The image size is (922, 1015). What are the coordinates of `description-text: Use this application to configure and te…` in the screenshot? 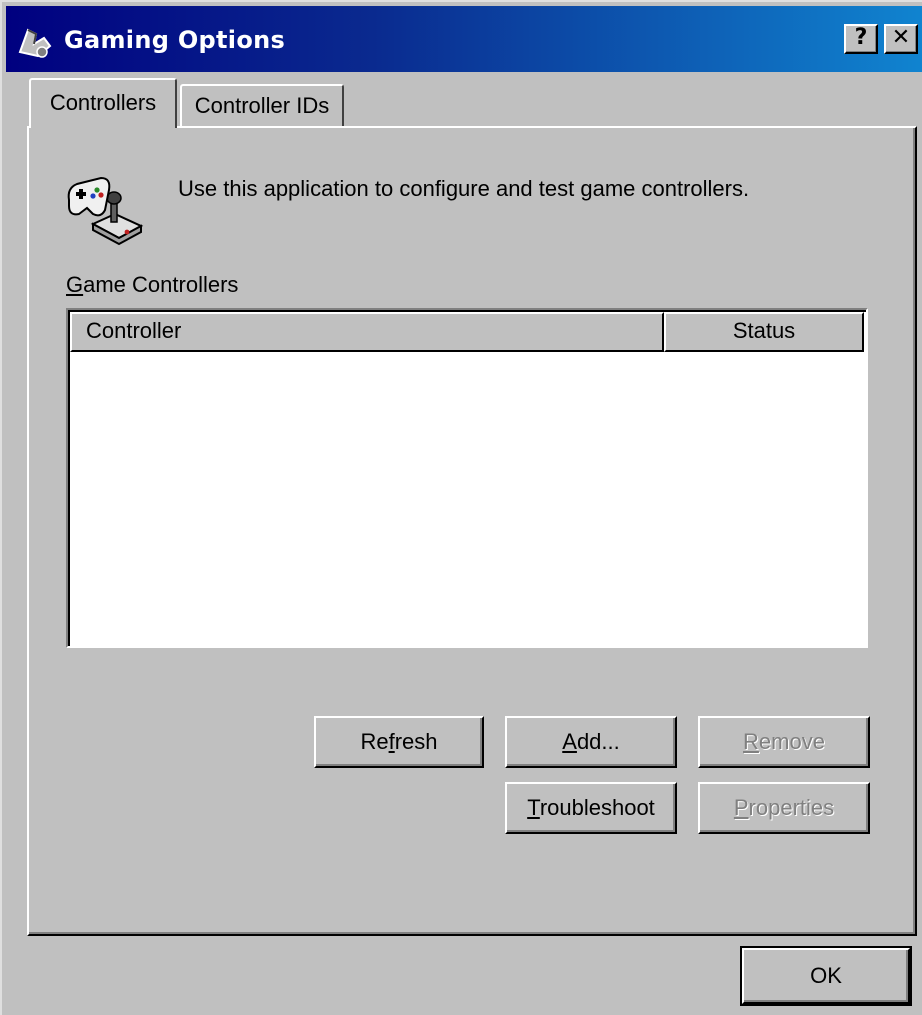 It's located at (464, 188).